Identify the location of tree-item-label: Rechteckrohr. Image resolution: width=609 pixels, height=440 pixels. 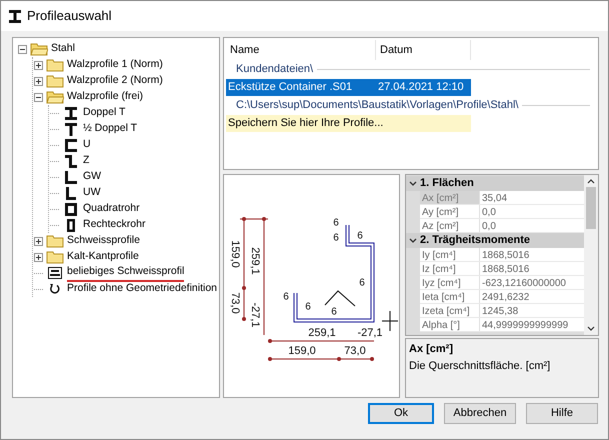
(114, 225).